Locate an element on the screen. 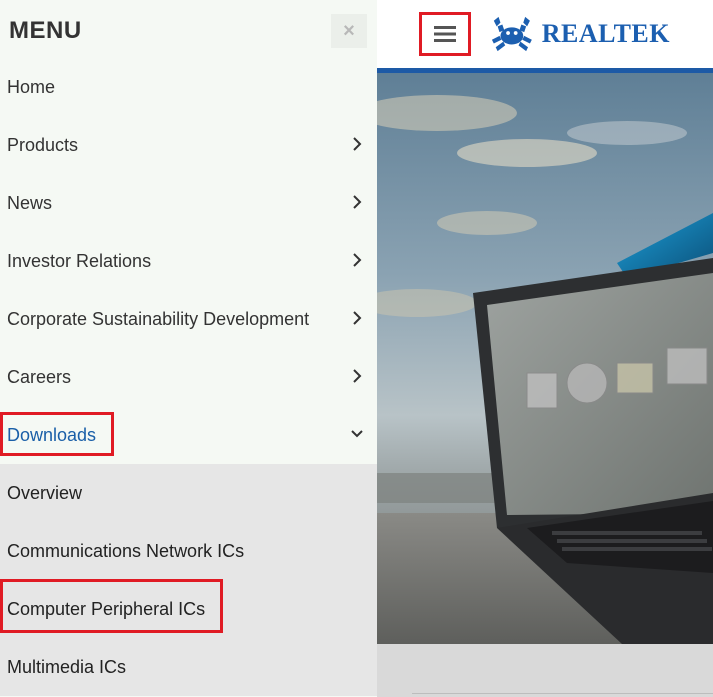 The image size is (713, 697). brand-name: REALTEK is located at coordinates (605, 33).